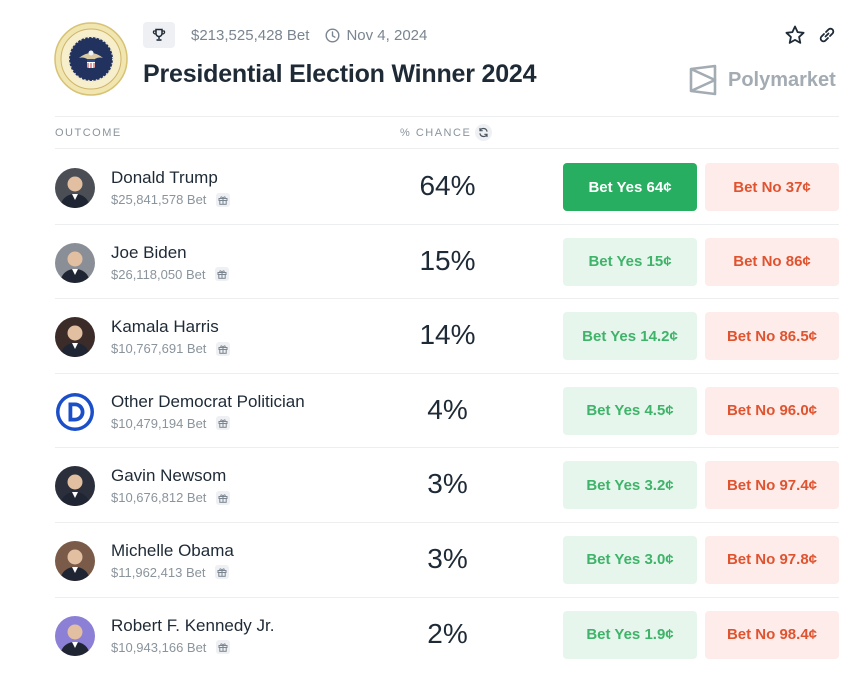  I want to click on header-actions, so click(811, 35).